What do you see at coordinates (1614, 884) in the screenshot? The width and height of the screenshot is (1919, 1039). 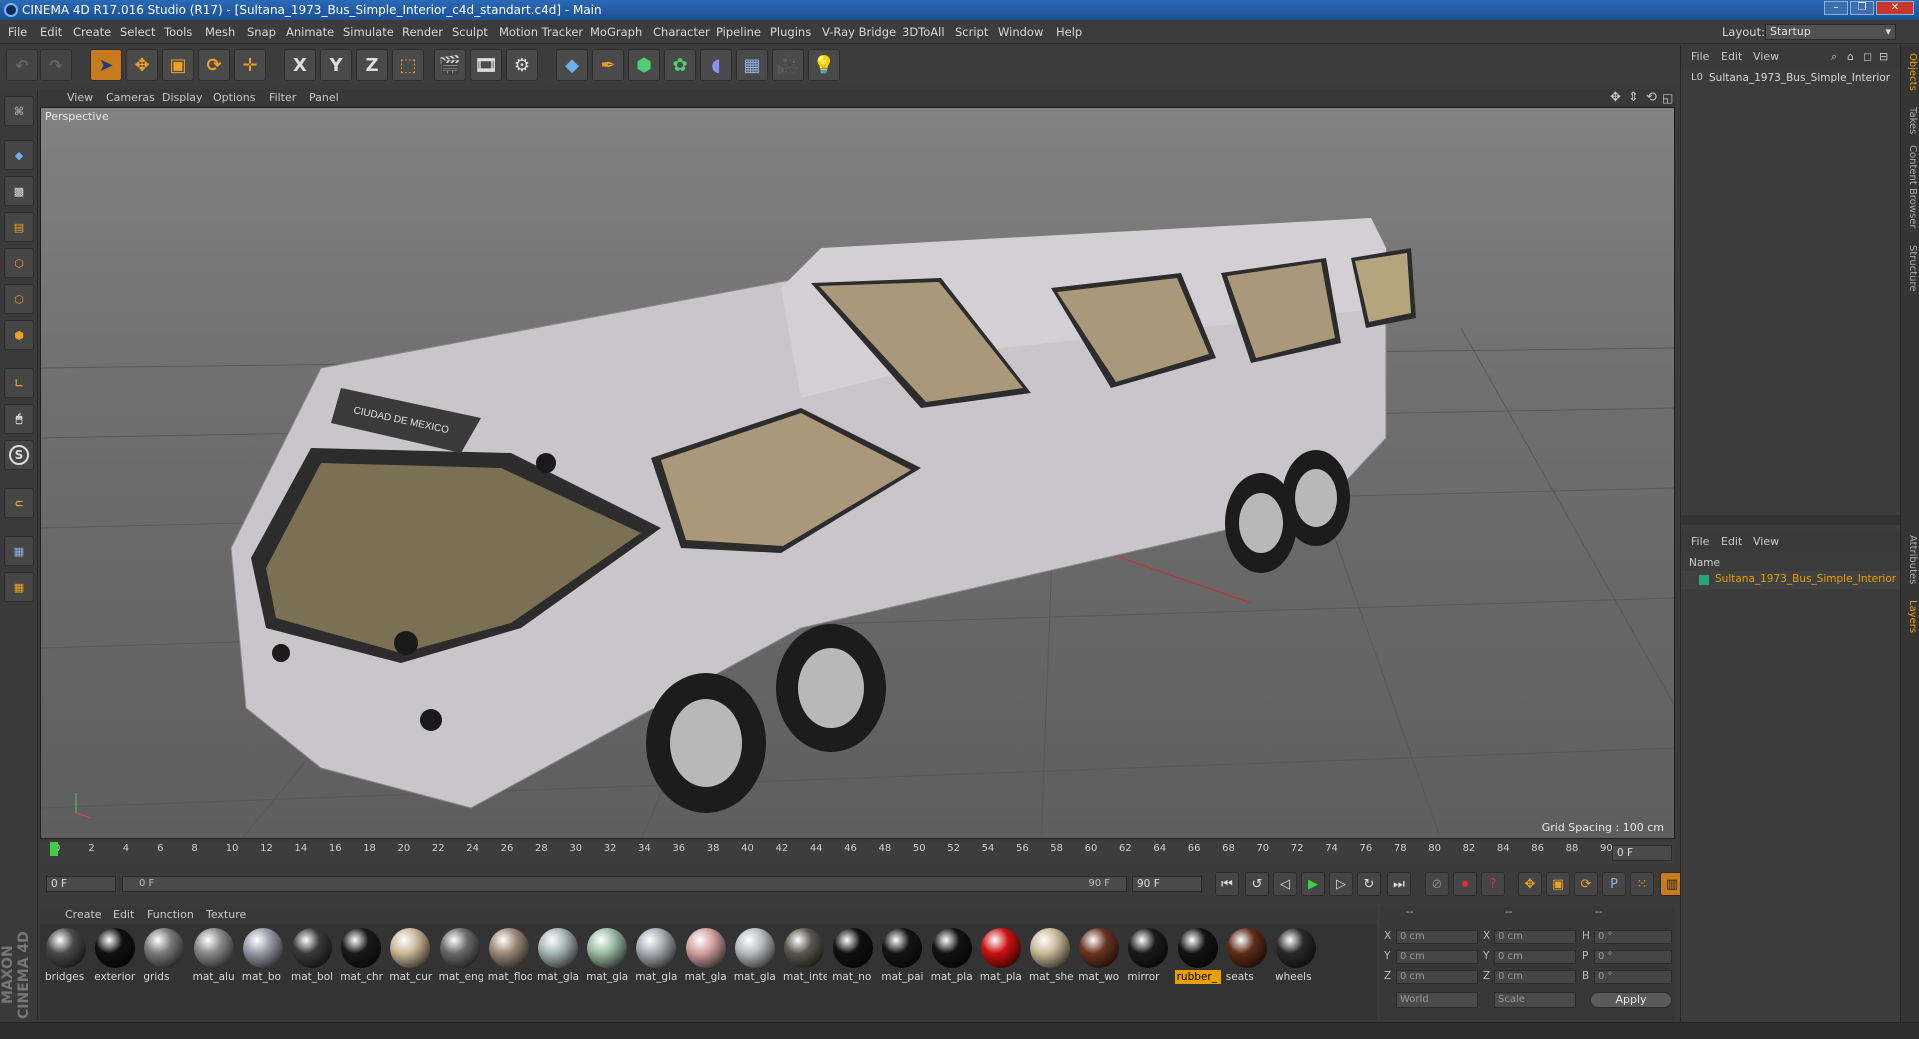 I see `parameter-key-button: P` at bounding box center [1614, 884].